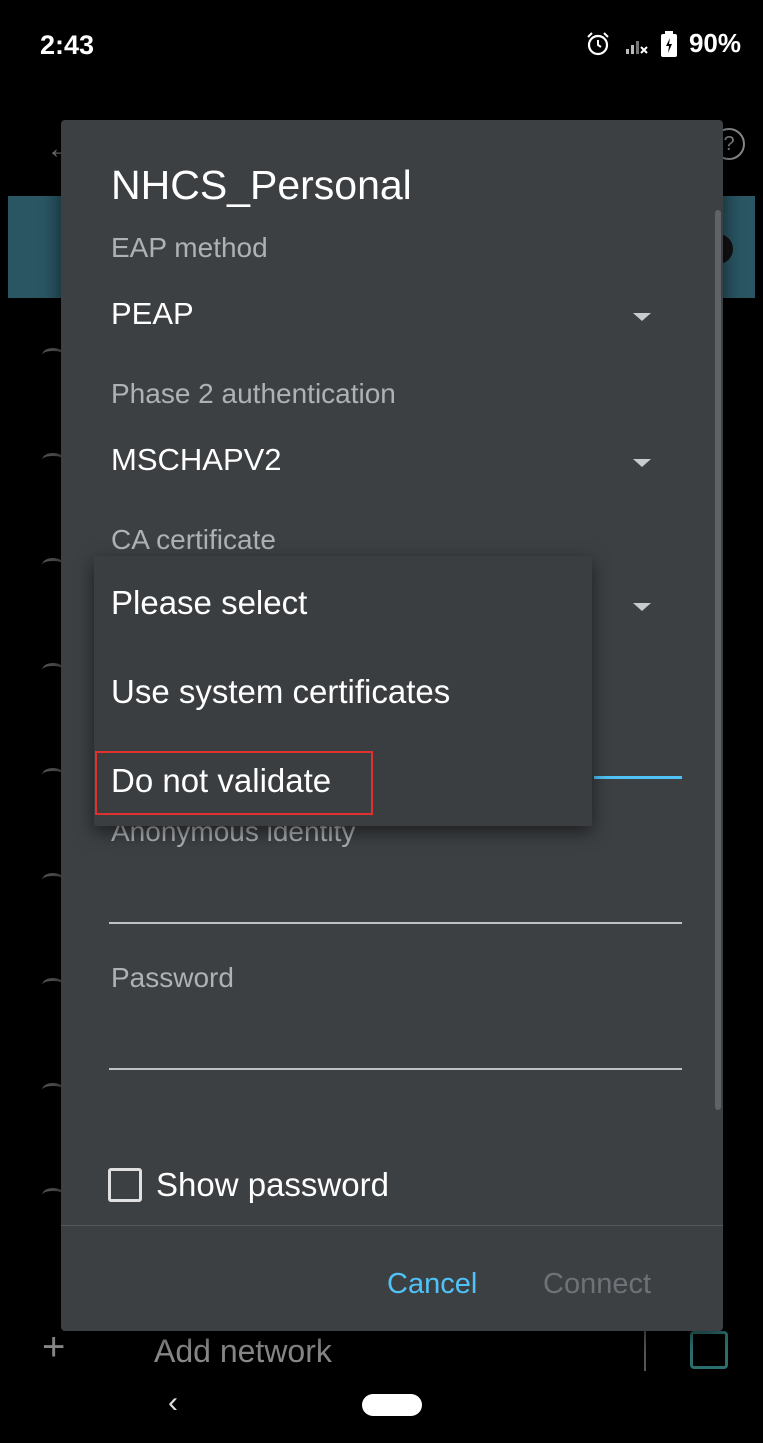  I want to click on battery-icon, so click(668, 43).